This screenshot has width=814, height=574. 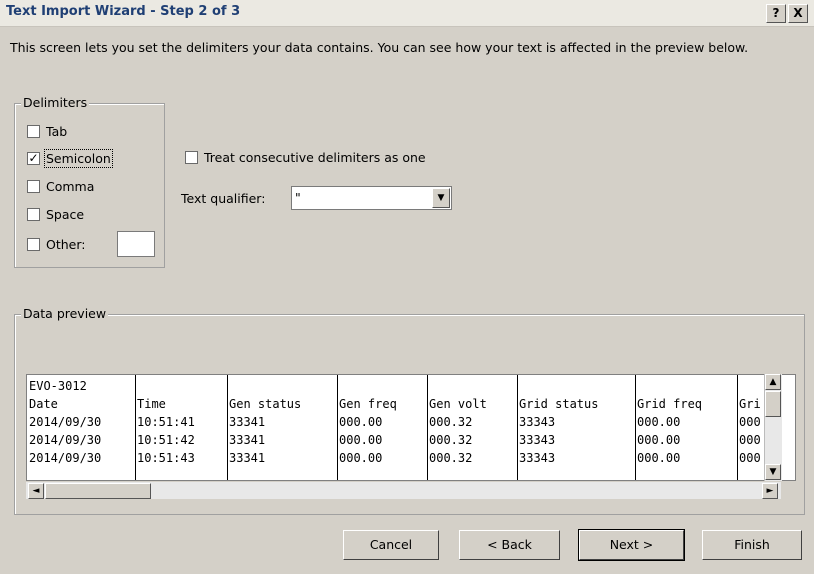 I want to click on finish-button: Finish, so click(x=752, y=545).